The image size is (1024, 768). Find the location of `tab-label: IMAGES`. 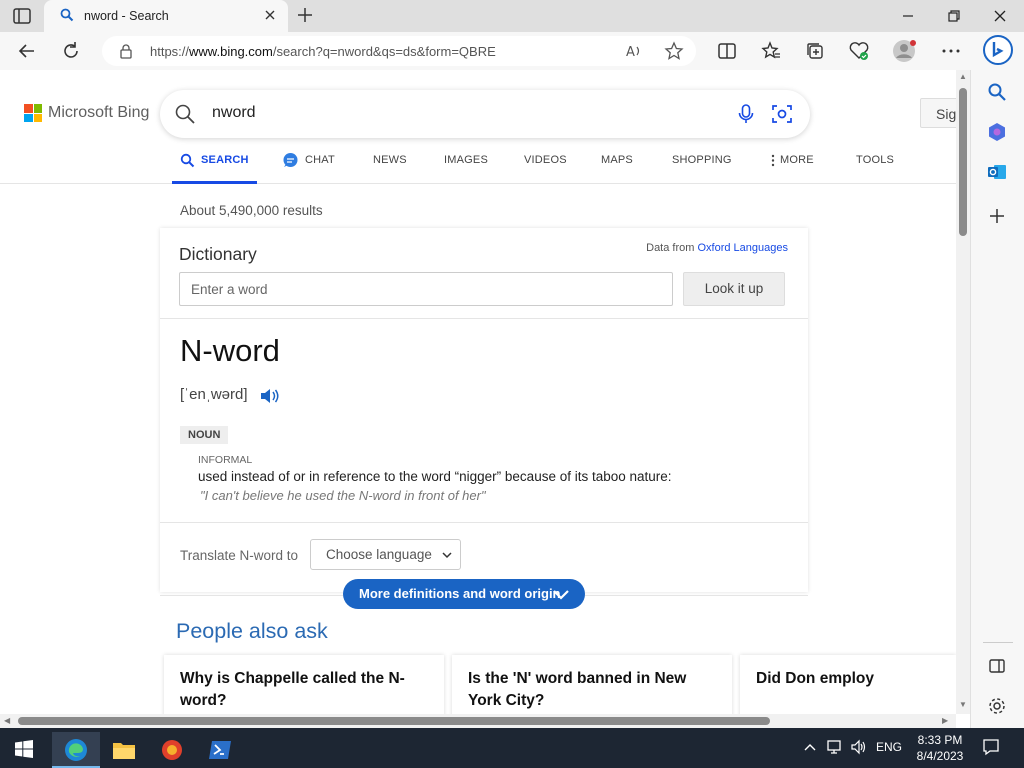

tab-label: IMAGES is located at coordinates (466, 160).